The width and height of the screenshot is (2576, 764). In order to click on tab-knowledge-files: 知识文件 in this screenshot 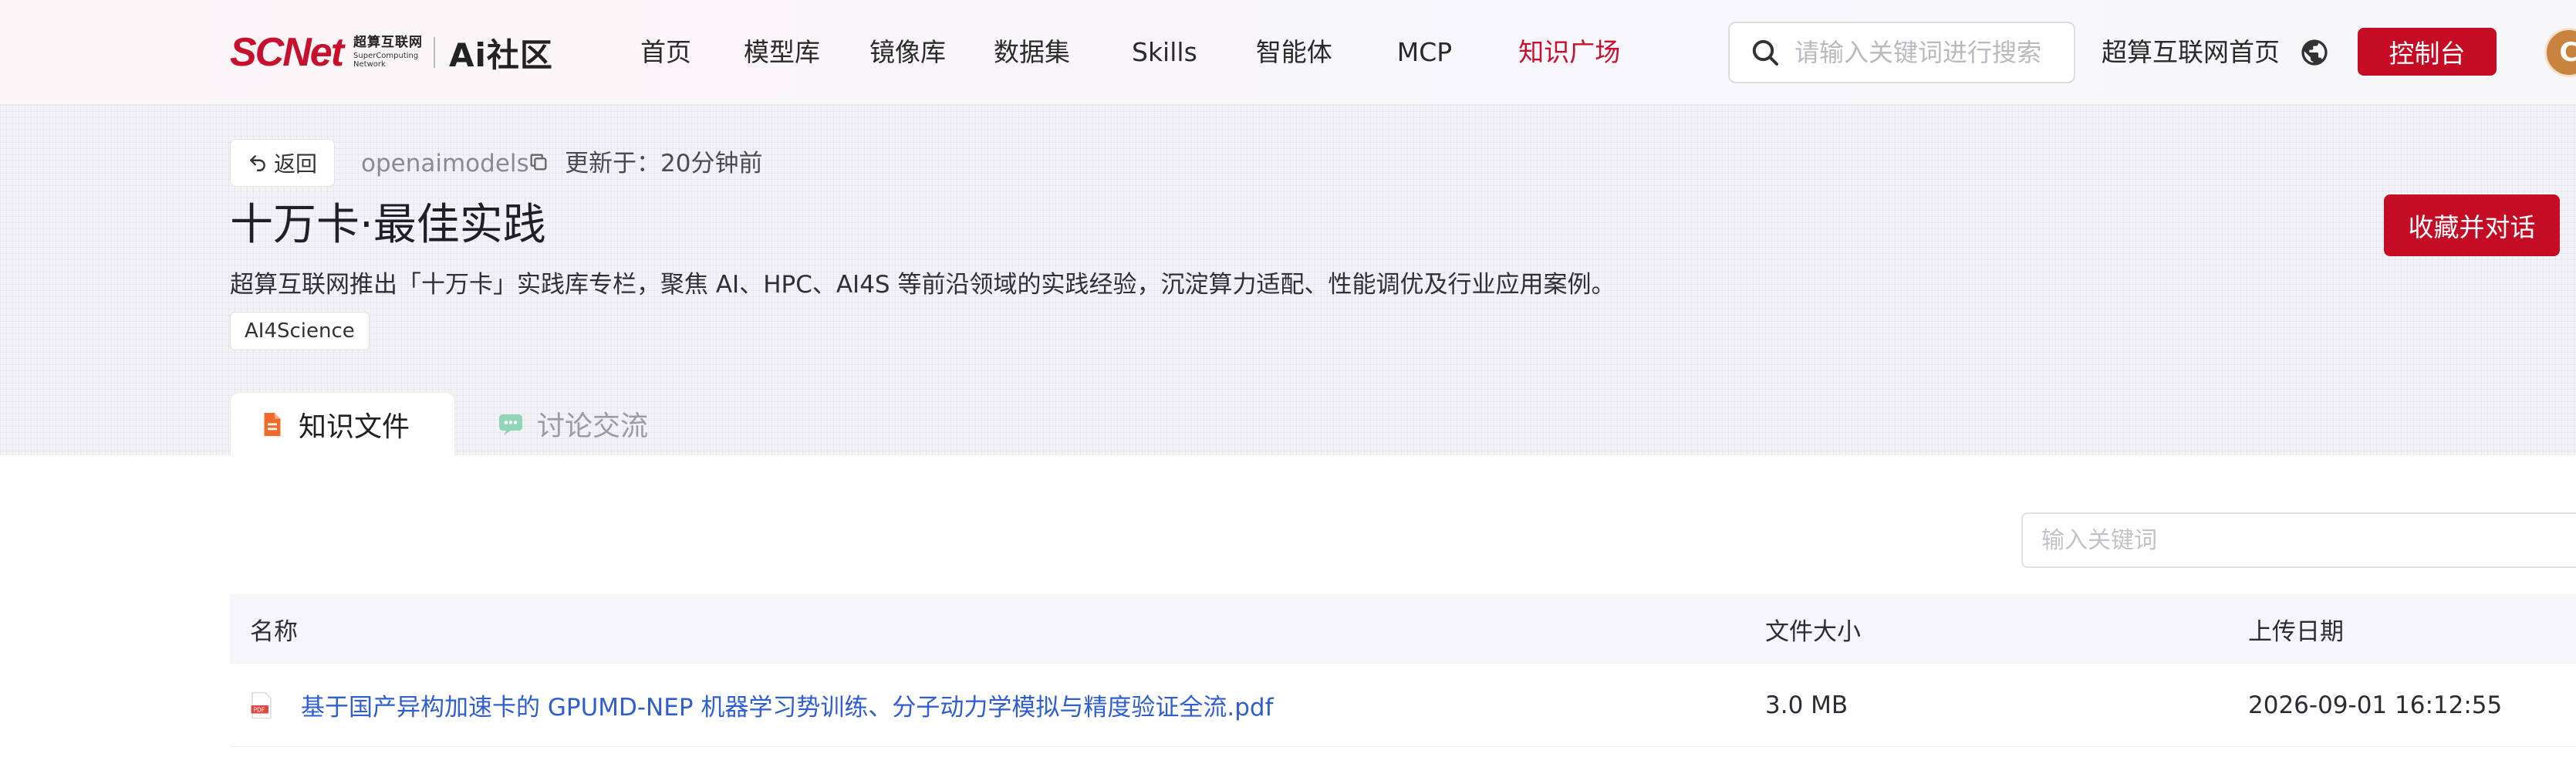, I will do `click(343, 423)`.